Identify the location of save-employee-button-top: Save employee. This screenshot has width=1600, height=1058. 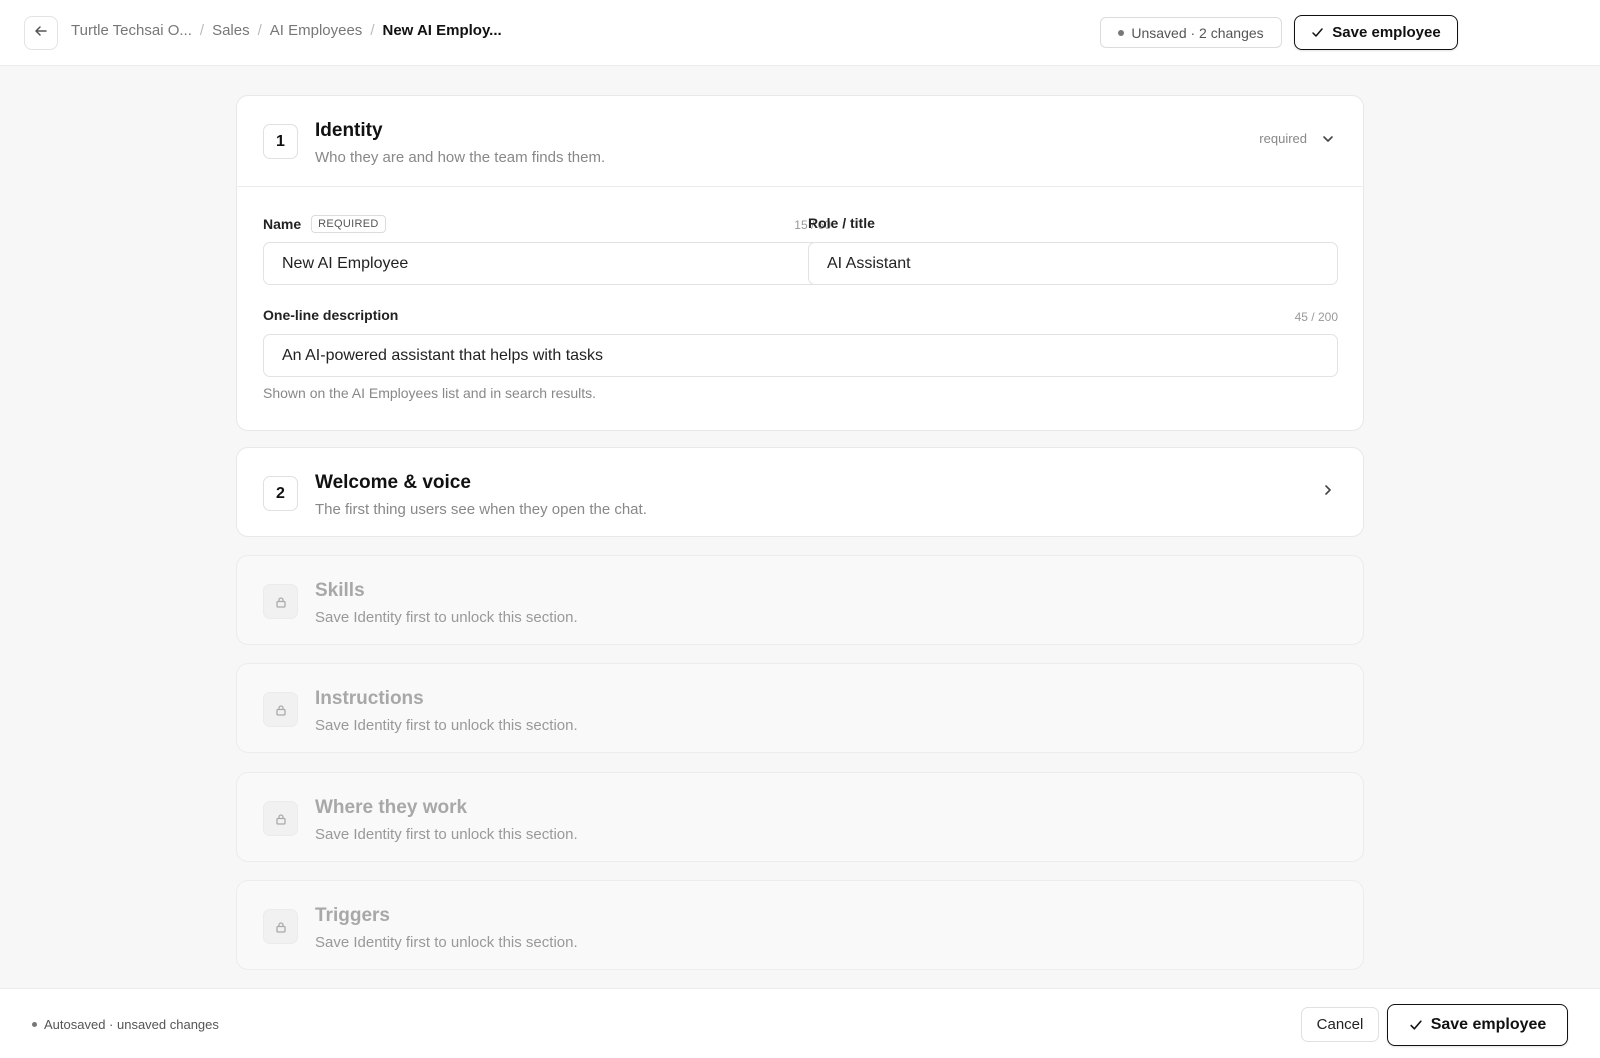
(1376, 32).